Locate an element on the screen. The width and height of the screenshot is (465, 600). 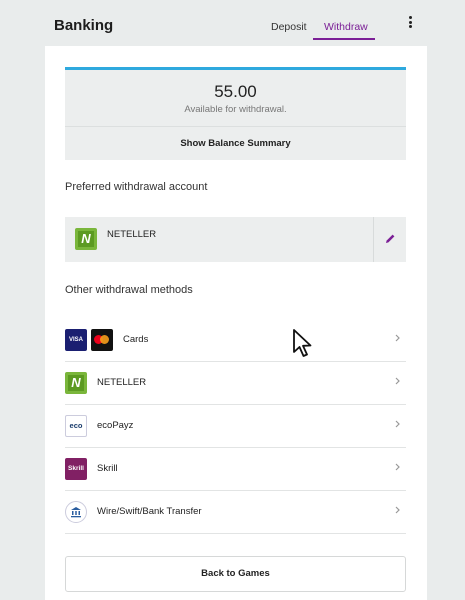
method-label: NETELLER is located at coordinates (122, 382).